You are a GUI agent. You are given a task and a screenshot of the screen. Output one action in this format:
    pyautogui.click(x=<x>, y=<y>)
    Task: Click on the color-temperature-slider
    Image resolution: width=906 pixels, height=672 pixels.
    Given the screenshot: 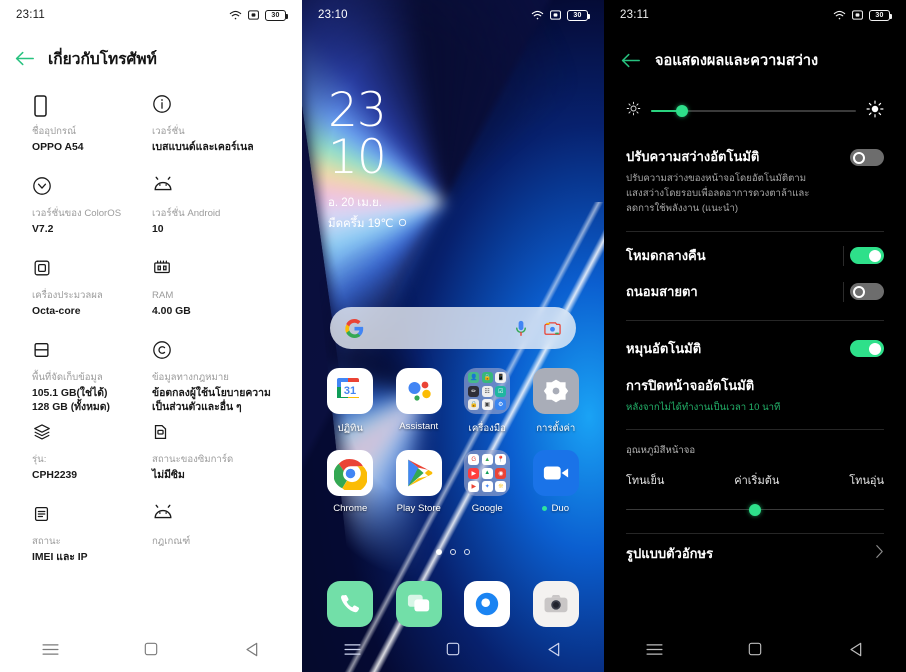 What is the action you would take?
    pyautogui.click(x=755, y=510)
    